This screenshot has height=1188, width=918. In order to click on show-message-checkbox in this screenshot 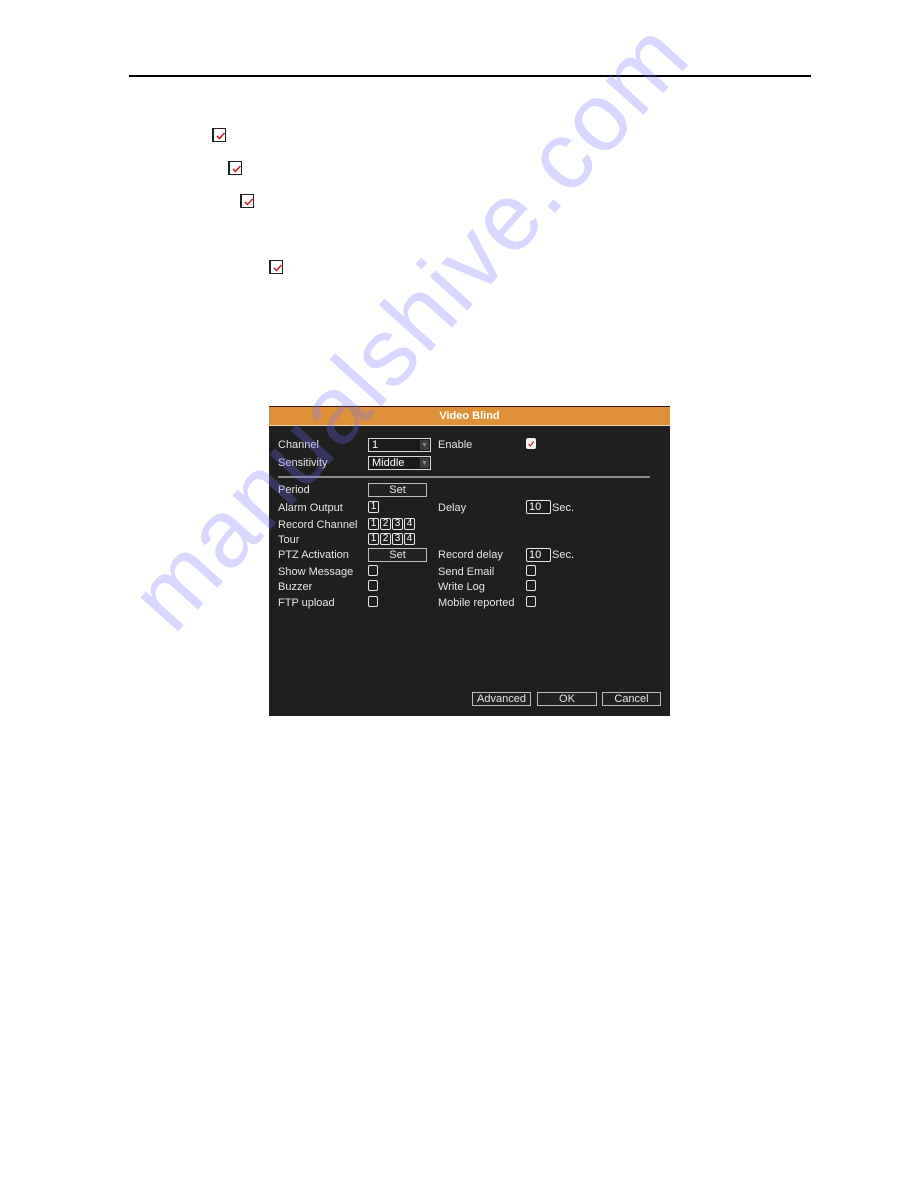, I will do `click(373, 570)`.